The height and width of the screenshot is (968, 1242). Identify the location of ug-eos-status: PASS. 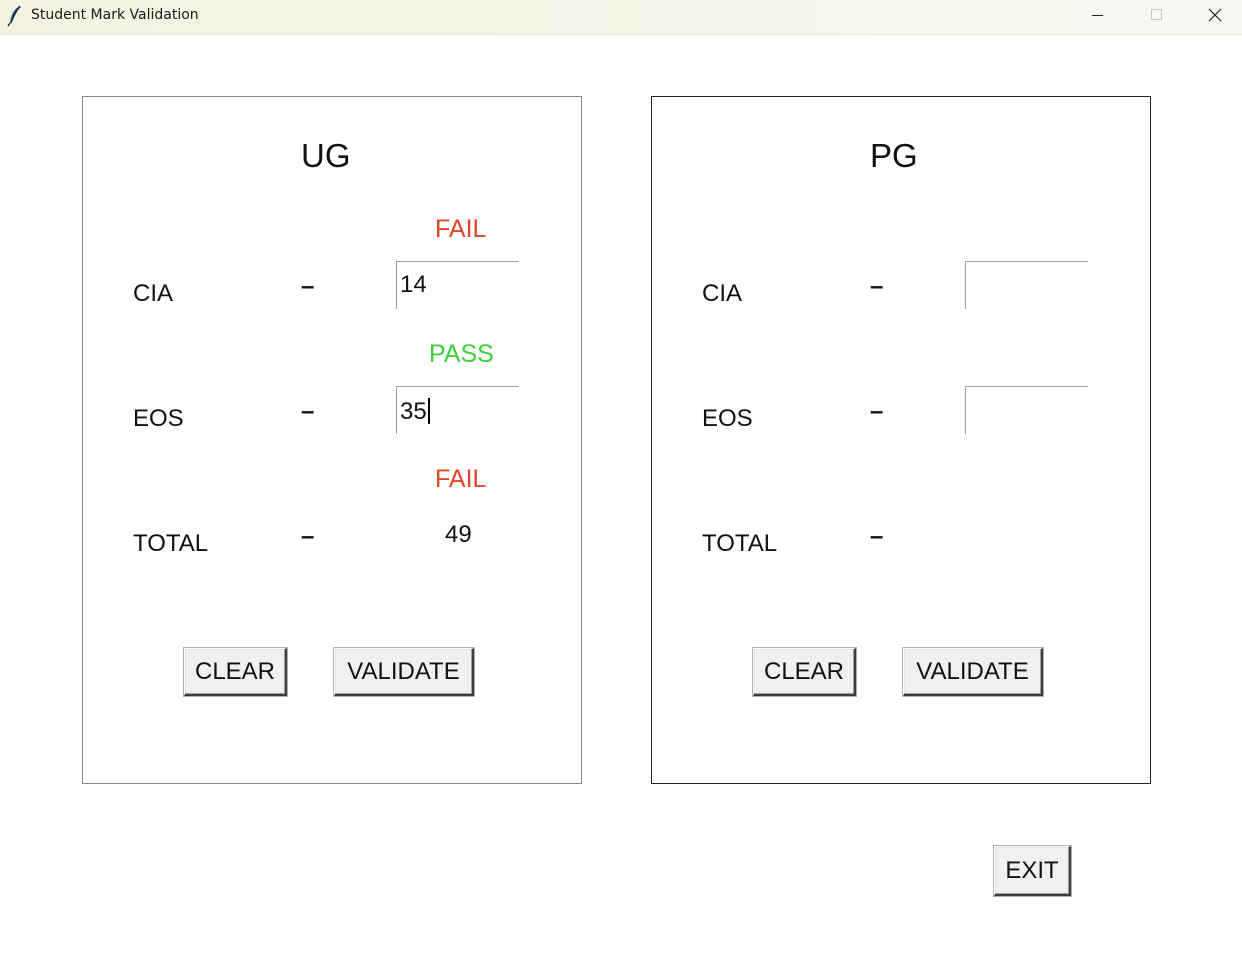
(461, 354).